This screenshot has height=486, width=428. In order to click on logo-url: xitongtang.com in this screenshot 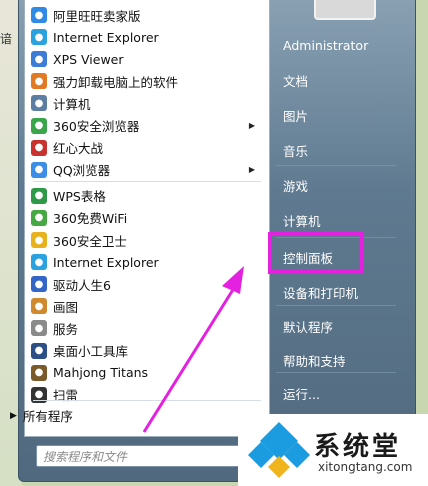, I will do `click(365, 467)`.